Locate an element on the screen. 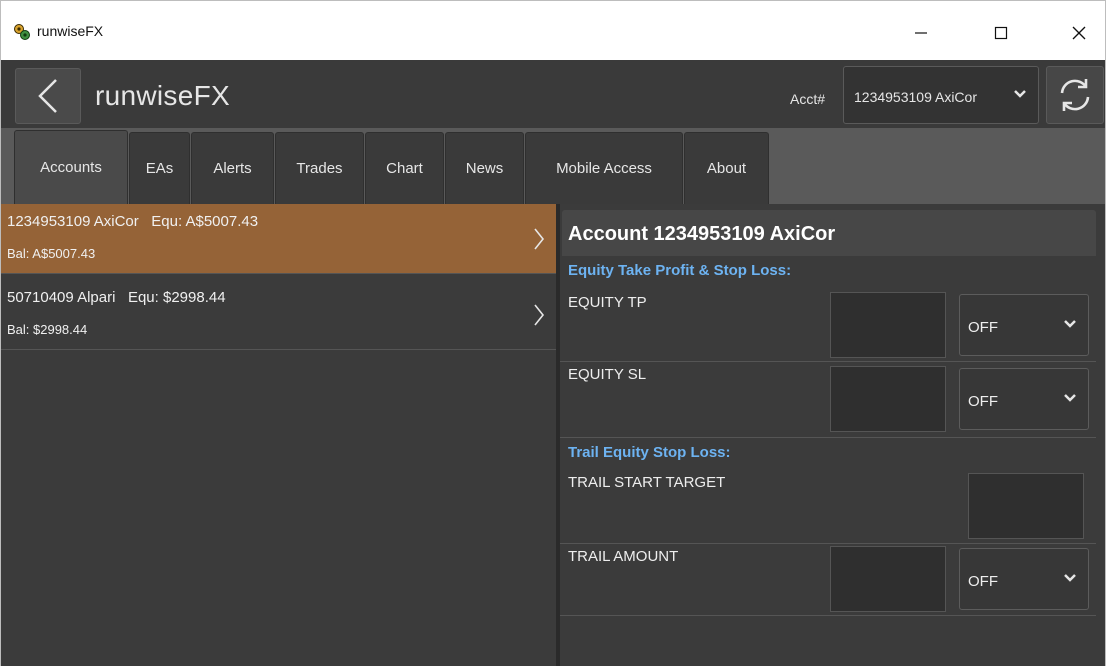 The image size is (1106, 666). close-icon is located at coordinates (1079, 33).